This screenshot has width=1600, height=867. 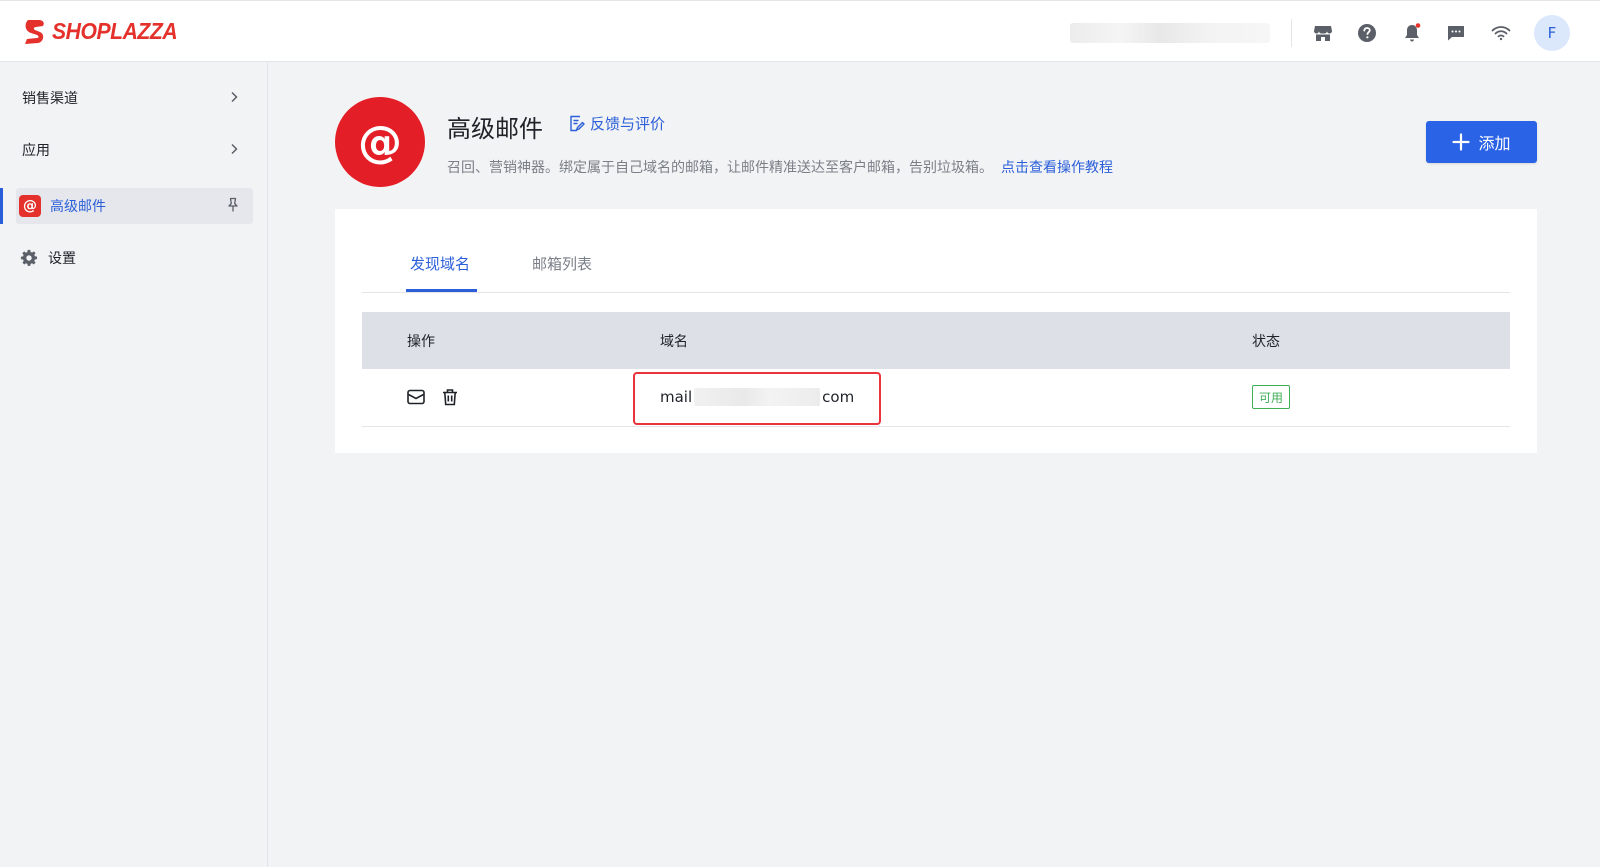 I want to click on active-indicator, so click(x=1, y=206).